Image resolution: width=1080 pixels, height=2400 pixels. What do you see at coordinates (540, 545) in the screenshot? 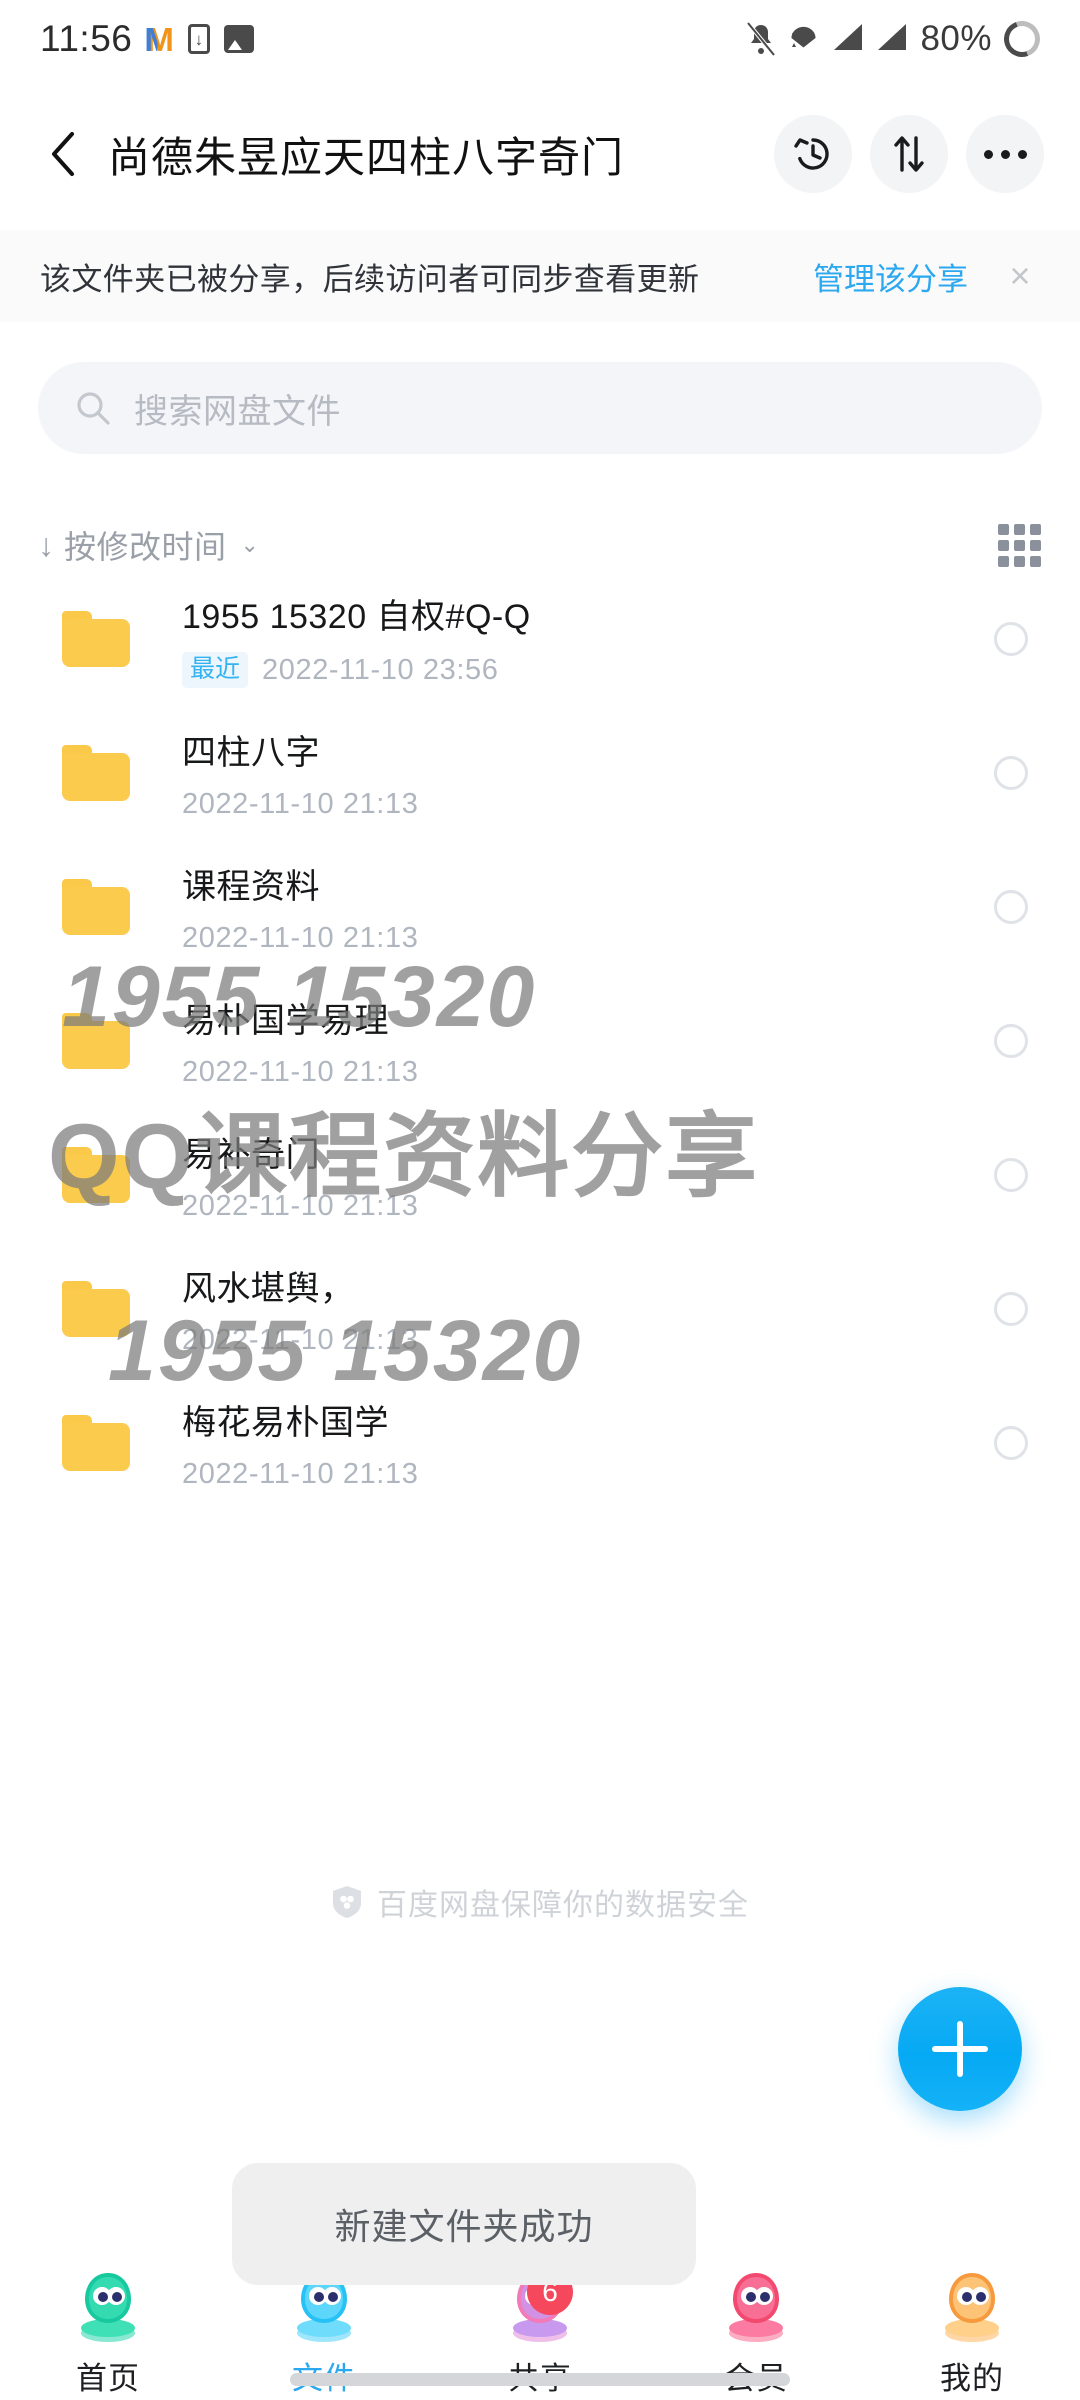
I see `sort-bar: ↓ 按修改时间 ⌄` at bounding box center [540, 545].